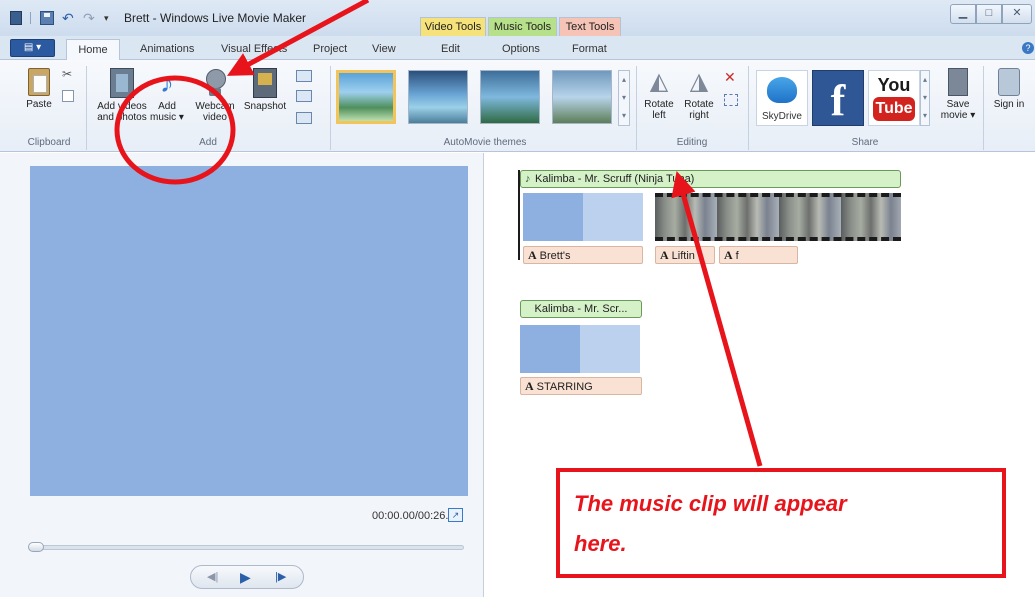  Describe the element at coordinates (247, 547) in the screenshot. I see `seek-bar` at that location.